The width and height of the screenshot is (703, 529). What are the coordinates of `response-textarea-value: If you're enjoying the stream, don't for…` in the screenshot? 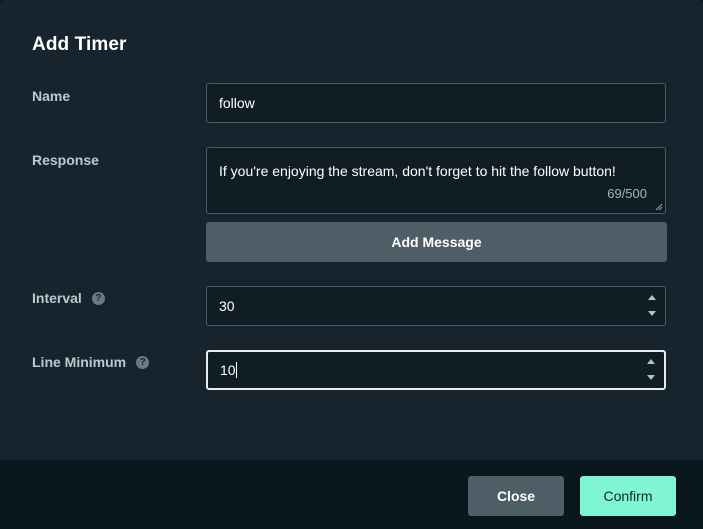 It's located at (417, 171).